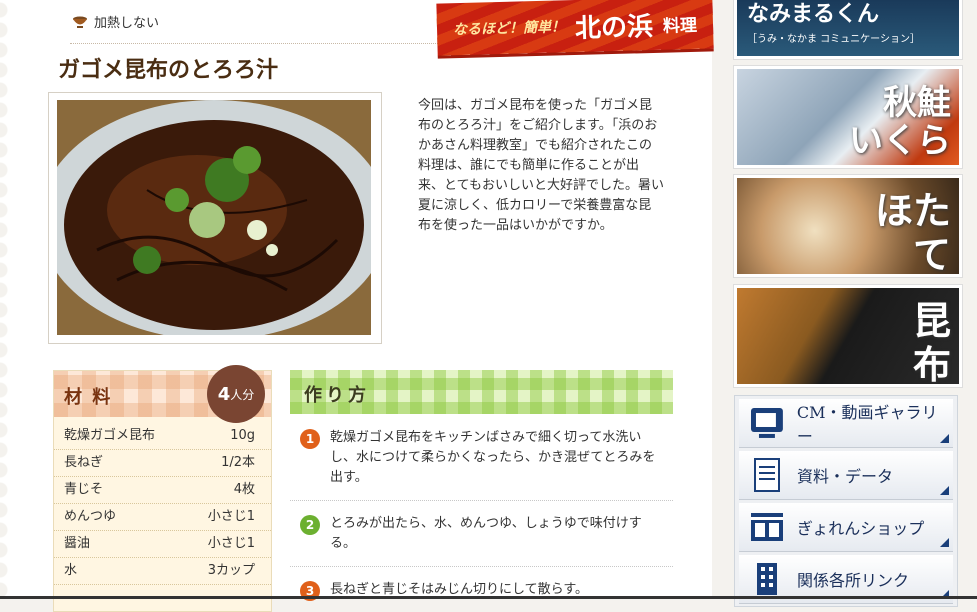  Describe the element at coordinates (162, 517) in the screenshot. I see `ingredient-row: めんつゆ 小さじ1` at that location.